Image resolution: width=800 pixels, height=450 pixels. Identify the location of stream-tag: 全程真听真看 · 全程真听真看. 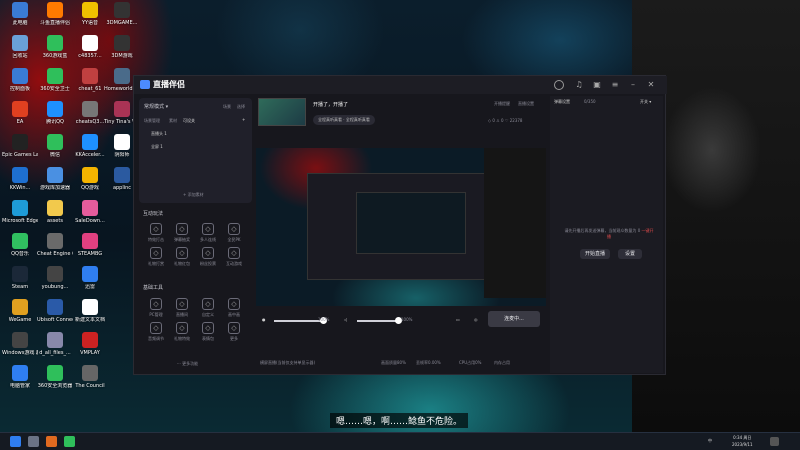
(344, 120).